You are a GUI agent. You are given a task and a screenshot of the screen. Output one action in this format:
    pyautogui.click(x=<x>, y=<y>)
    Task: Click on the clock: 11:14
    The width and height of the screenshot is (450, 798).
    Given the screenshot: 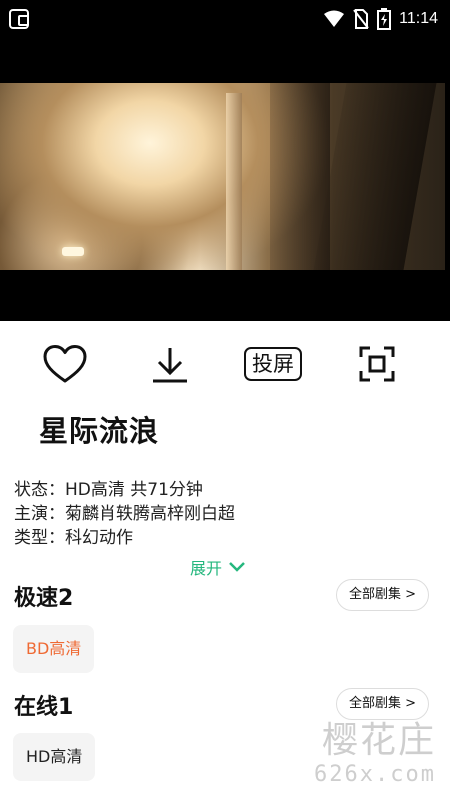 What is the action you would take?
    pyautogui.click(x=418, y=18)
    